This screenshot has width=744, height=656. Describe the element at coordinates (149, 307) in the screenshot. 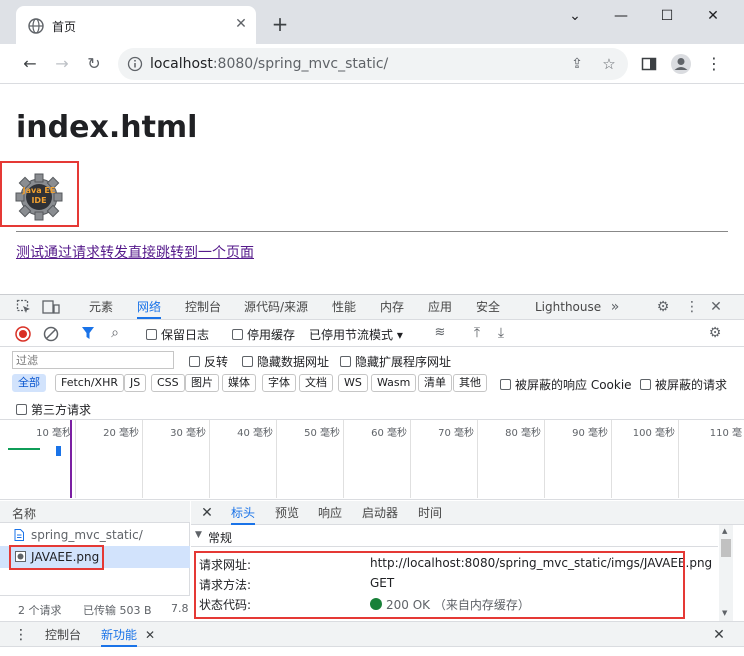

I see `tab-network: 网络` at that location.